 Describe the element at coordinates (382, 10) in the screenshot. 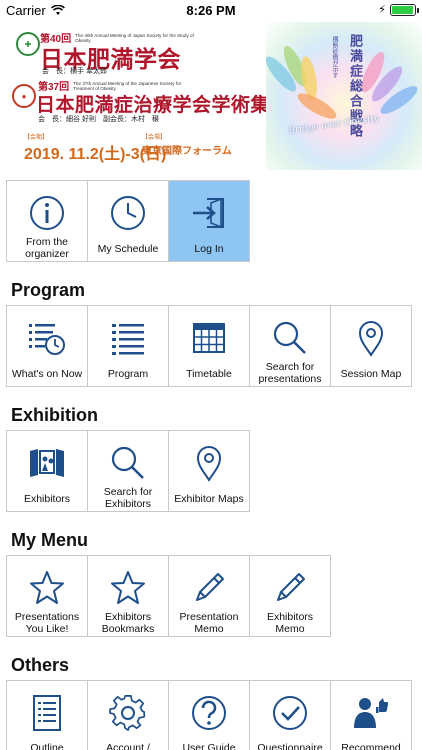

I see `charging-icon: ⚡` at that location.